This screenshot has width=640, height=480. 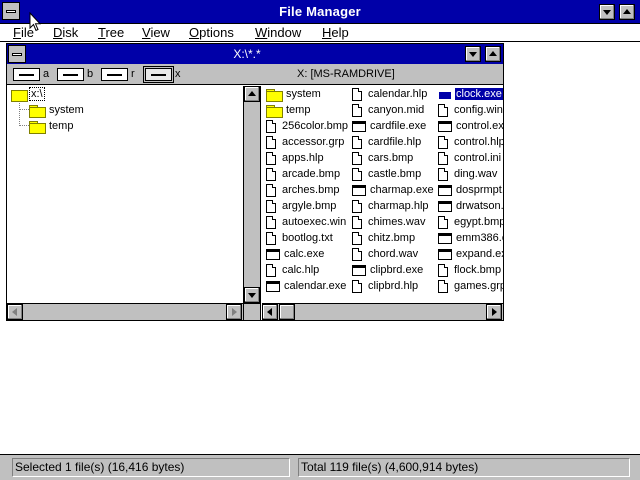 What do you see at coordinates (251, 195) in the screenshot?
I see `tree-vertical-scrollbar` at bounding box center [251, 195].